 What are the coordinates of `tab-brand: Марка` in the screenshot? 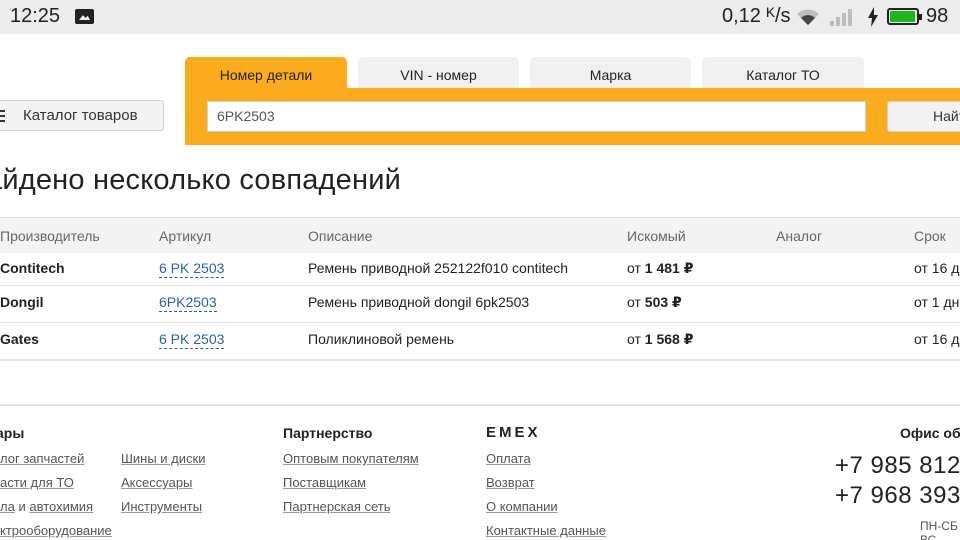 It's located at (610, 72).